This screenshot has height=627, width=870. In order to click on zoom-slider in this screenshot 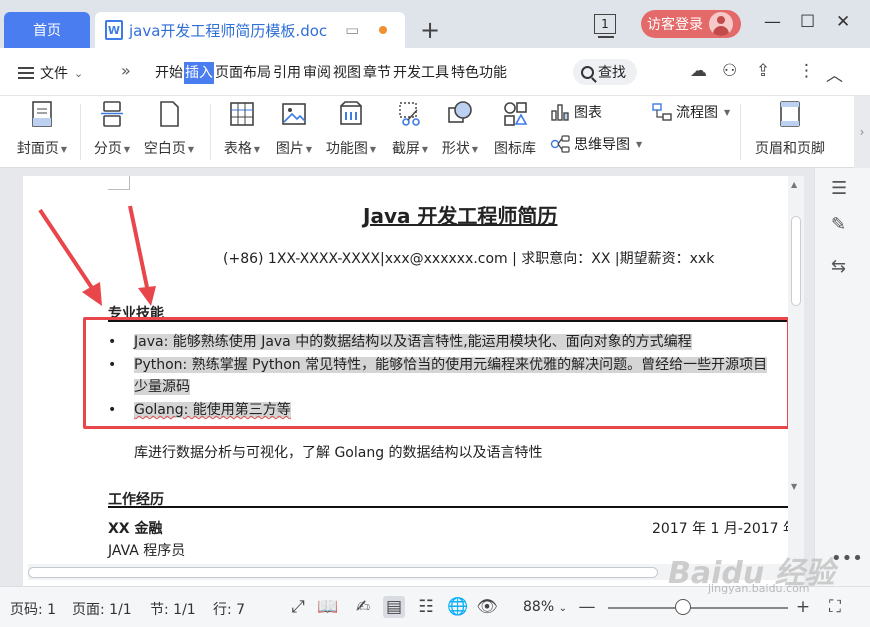, I will do `click(698, 608)`.